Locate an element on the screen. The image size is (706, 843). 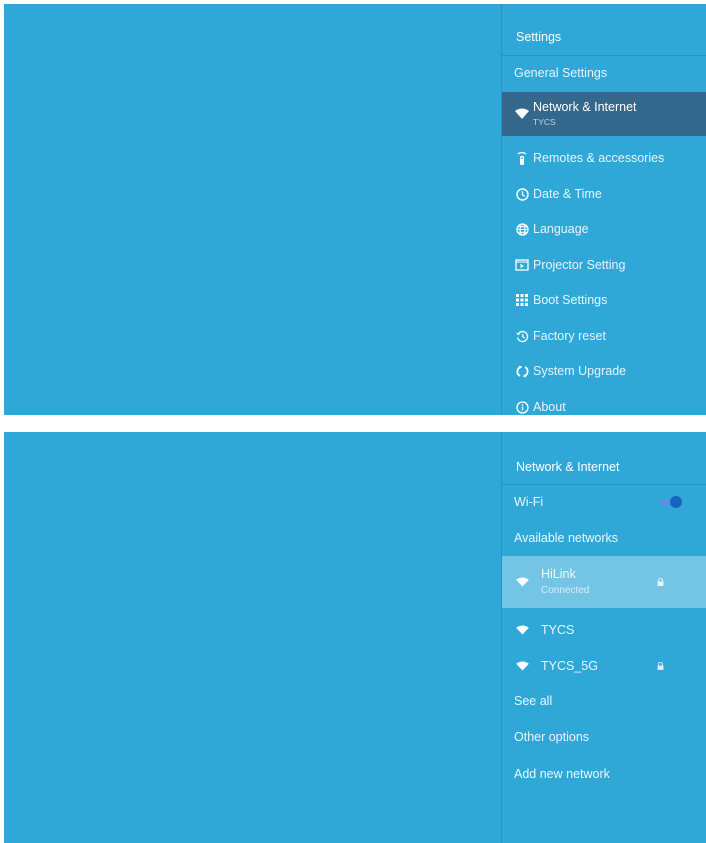
menu-item-general-settings: General Settings is located at coordinates (604, 73).